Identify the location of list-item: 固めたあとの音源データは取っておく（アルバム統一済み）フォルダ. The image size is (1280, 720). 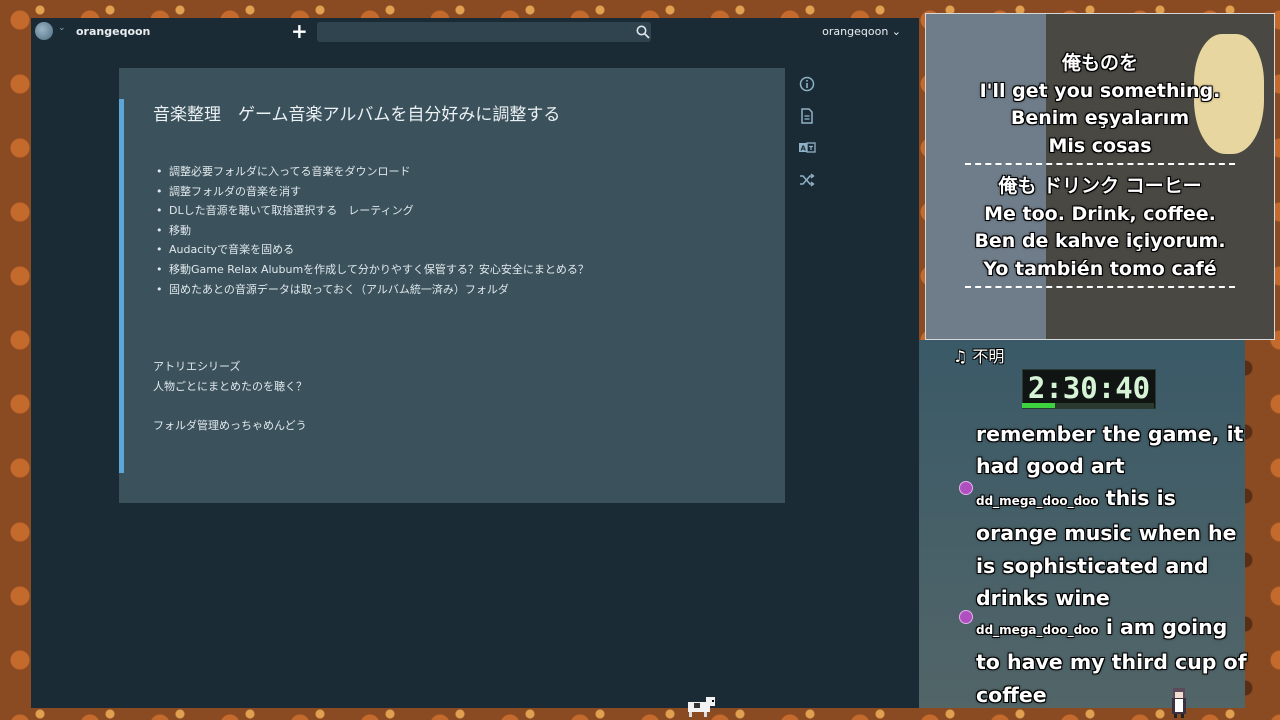
(372, 290).